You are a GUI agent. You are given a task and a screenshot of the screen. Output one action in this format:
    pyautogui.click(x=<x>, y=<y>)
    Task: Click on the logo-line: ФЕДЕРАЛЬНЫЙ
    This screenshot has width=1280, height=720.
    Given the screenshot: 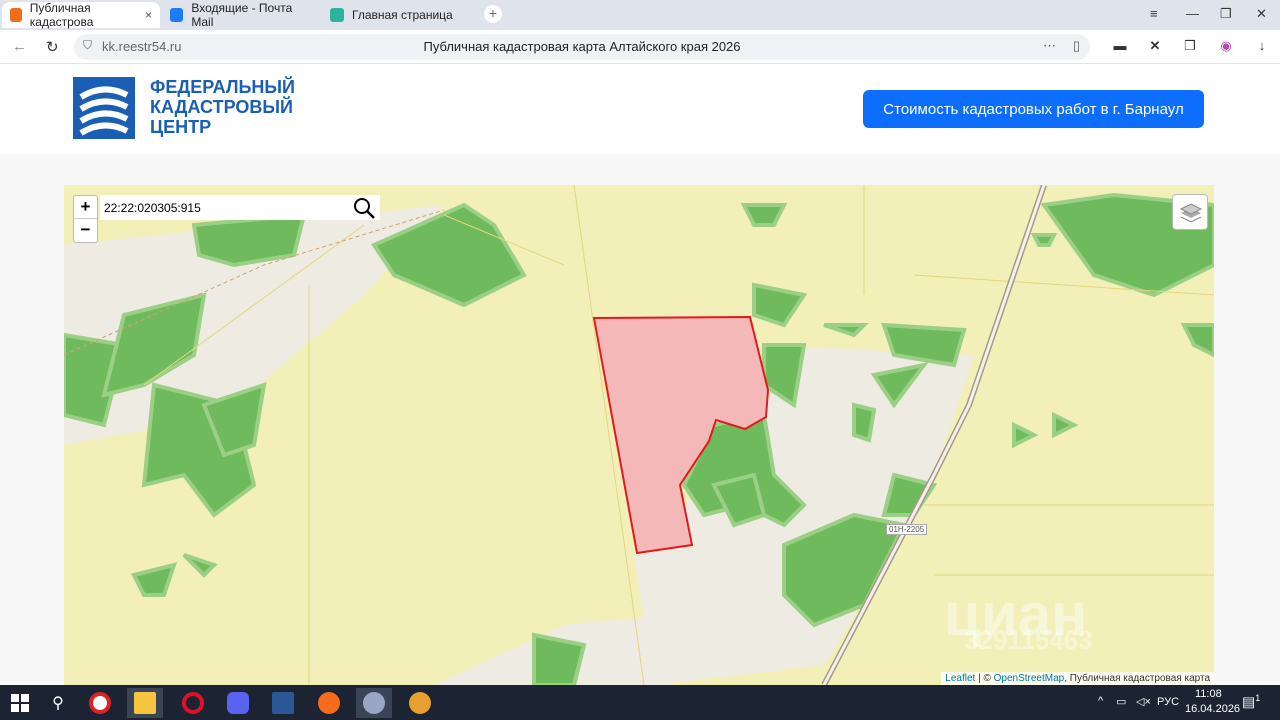 What is the action you would take?
    pyautogui.click(x=222, y=87)
    